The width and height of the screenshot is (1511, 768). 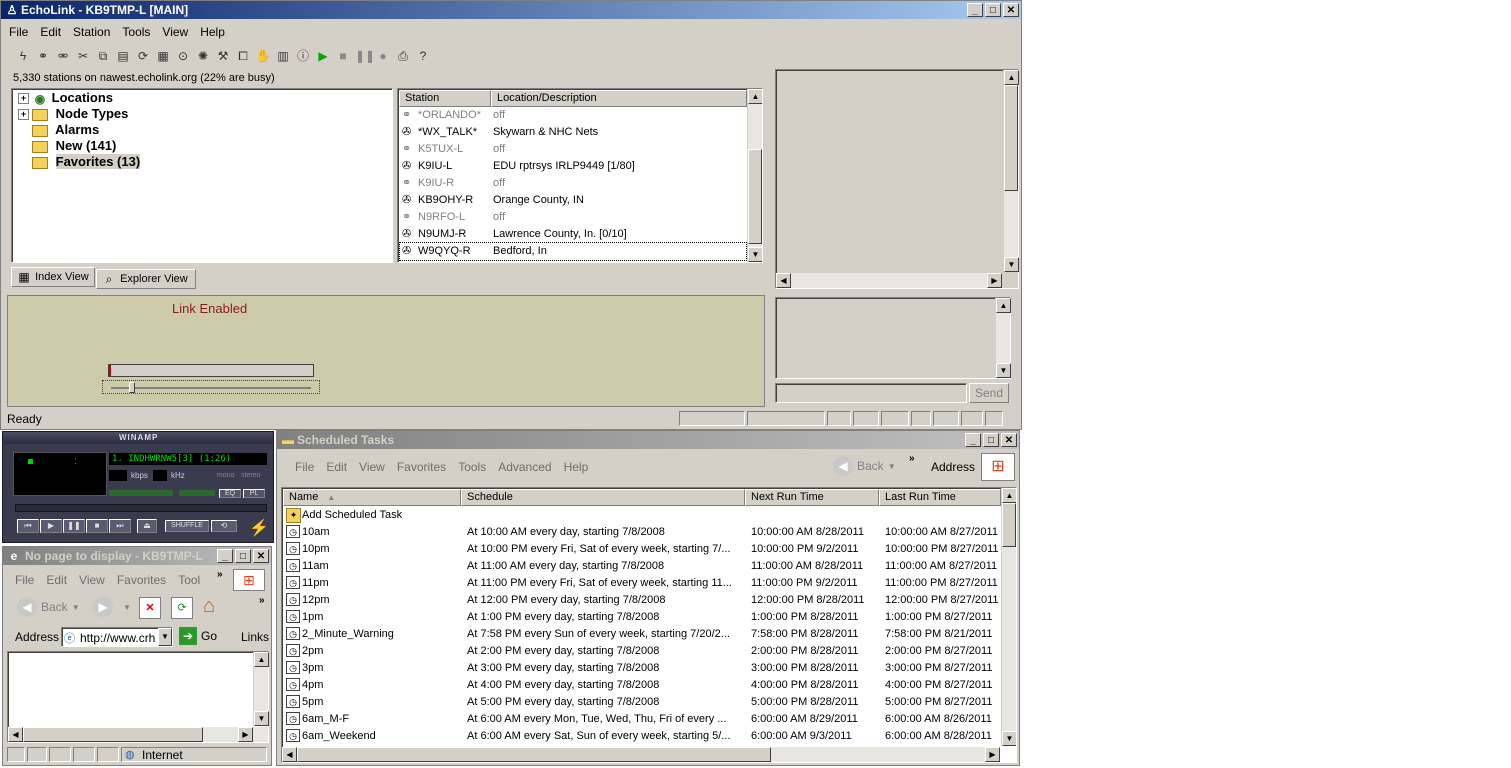 What do you see at coordinates (63, 56) in the screenshot?
I see `disconnect-icon: ⚮` at bounding box center [63, 56].